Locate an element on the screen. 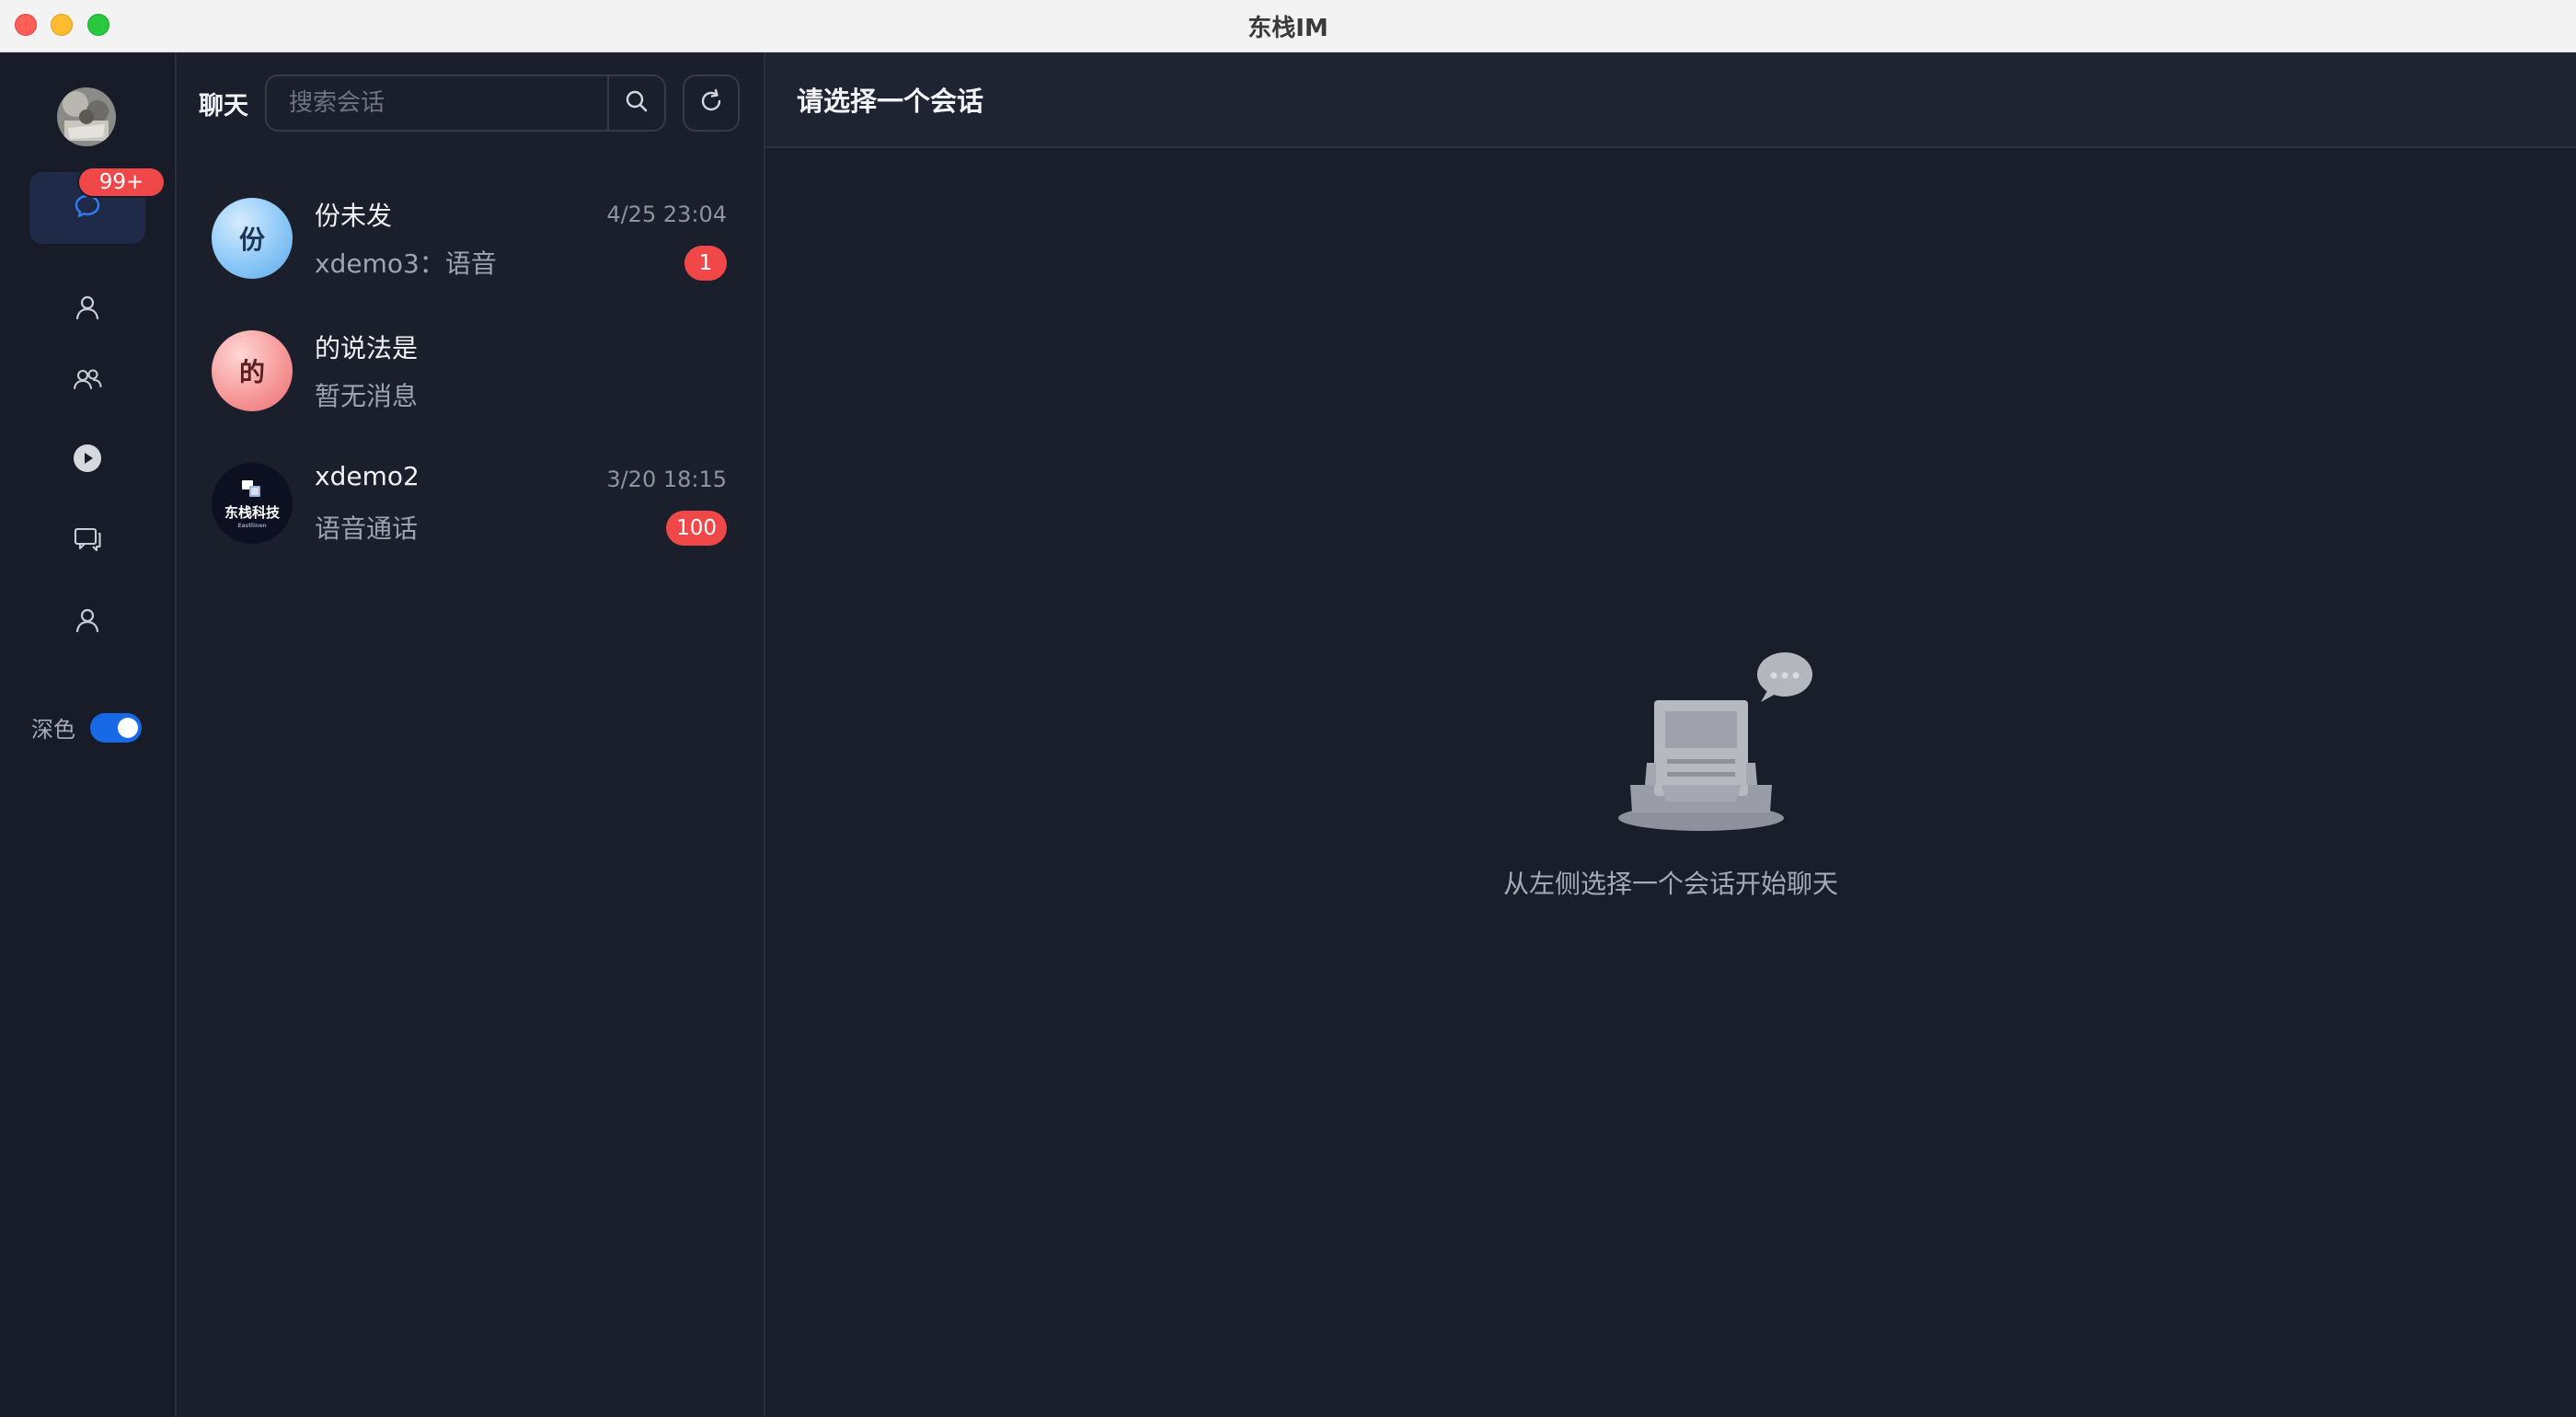 The width and height of the screenshot is (2576, 1417). theme-label: 深色 is located at coordinates (53, 730).